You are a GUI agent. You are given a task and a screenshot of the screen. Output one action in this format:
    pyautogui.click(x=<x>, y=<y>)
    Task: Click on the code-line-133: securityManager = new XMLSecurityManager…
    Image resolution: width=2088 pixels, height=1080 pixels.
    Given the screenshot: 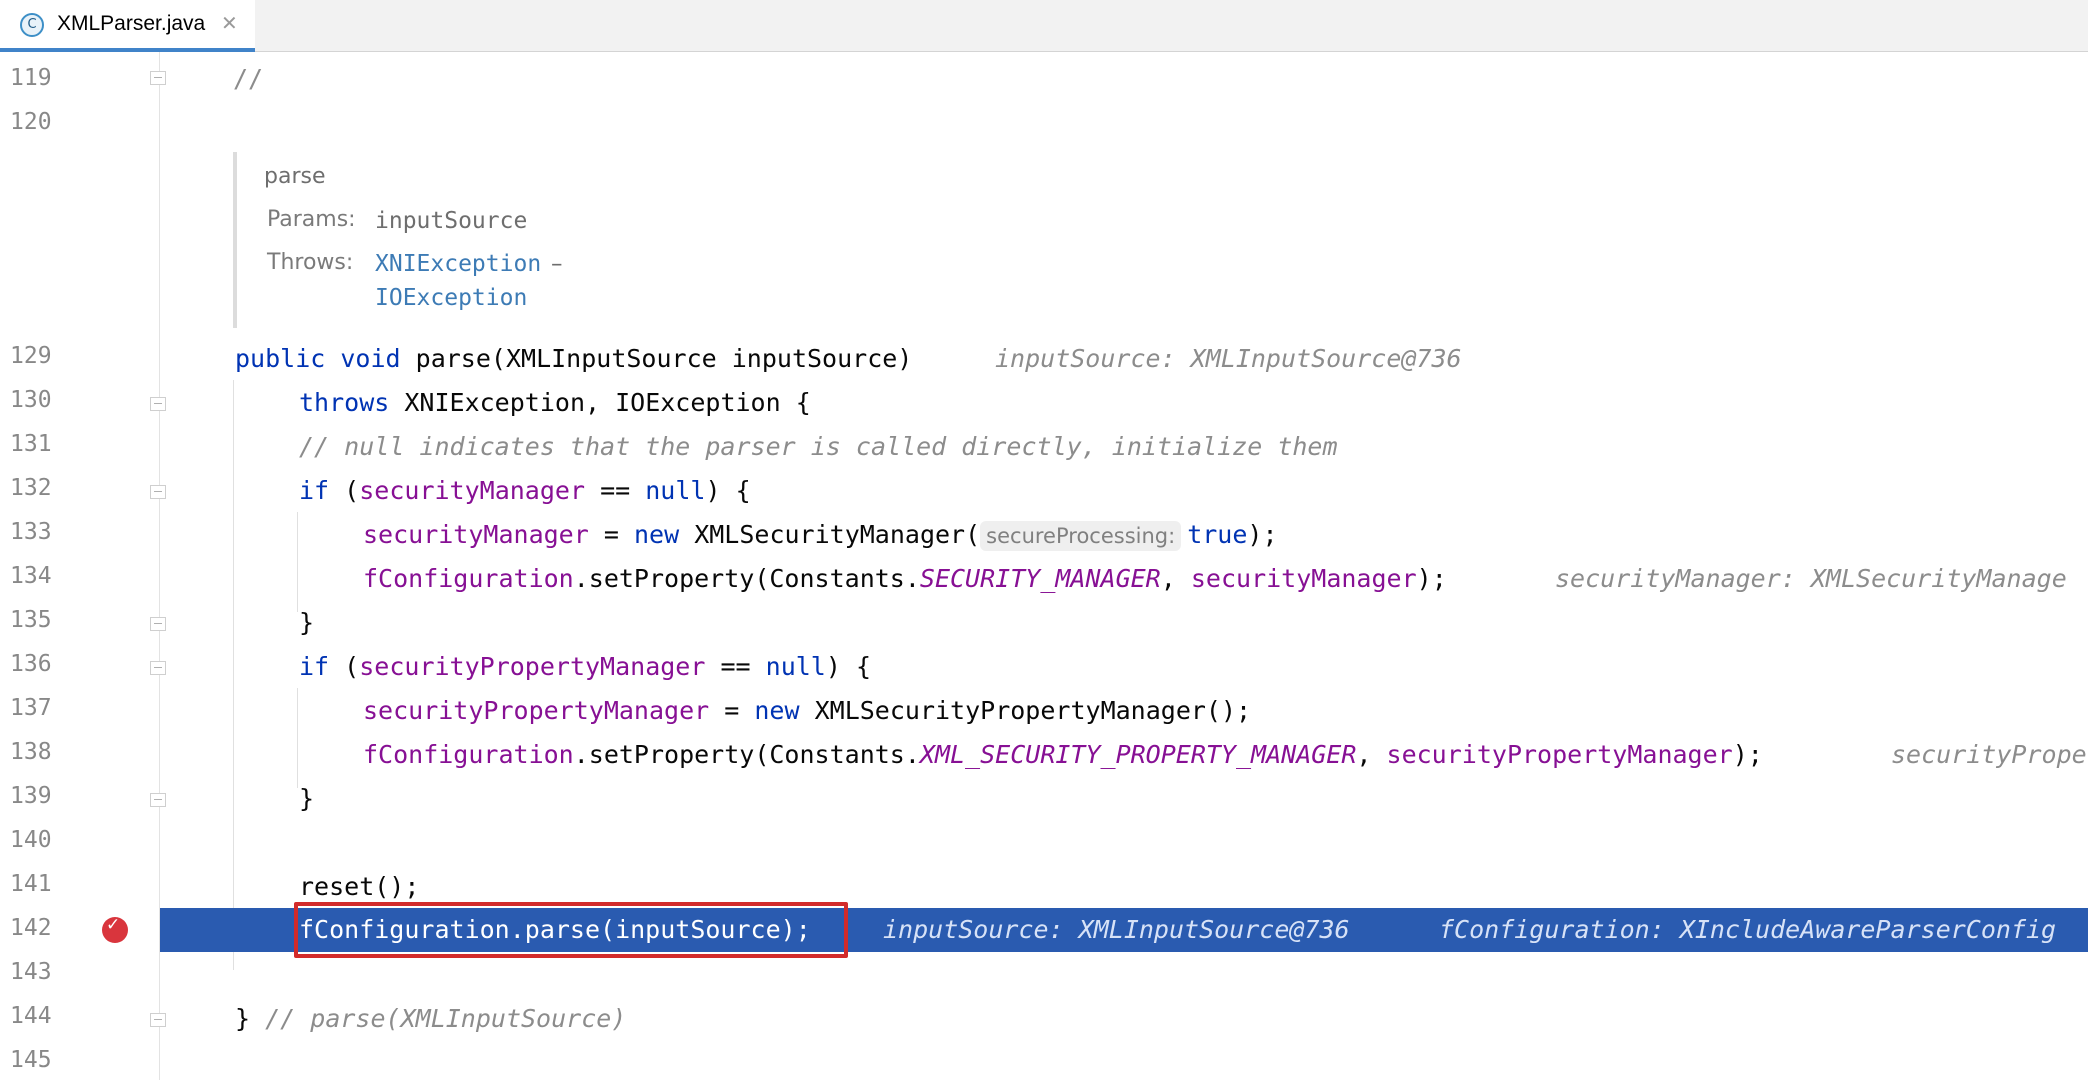 What is the action you would take?
    pyautogui.click(x=1044, y=535)
    